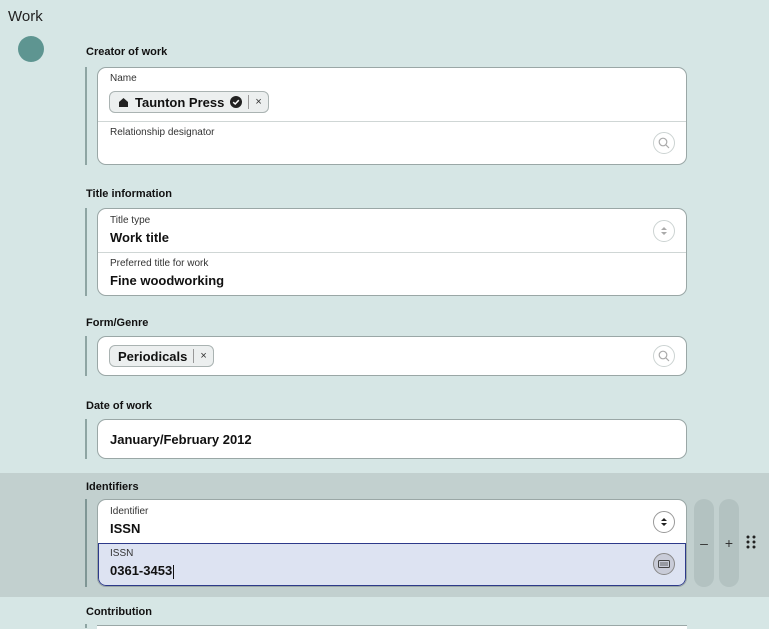 This screenshot has width=769, height=629. Describe the element at coordinates (86, 252) in the screenshot. I see `title-info-rail` at that location.